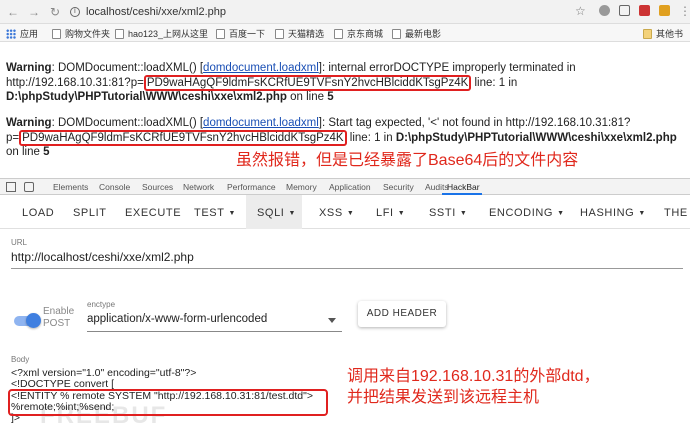  Describe the element at coordinates (676, 213) in the screenshot. I see `theme-menu: THE` at that location.